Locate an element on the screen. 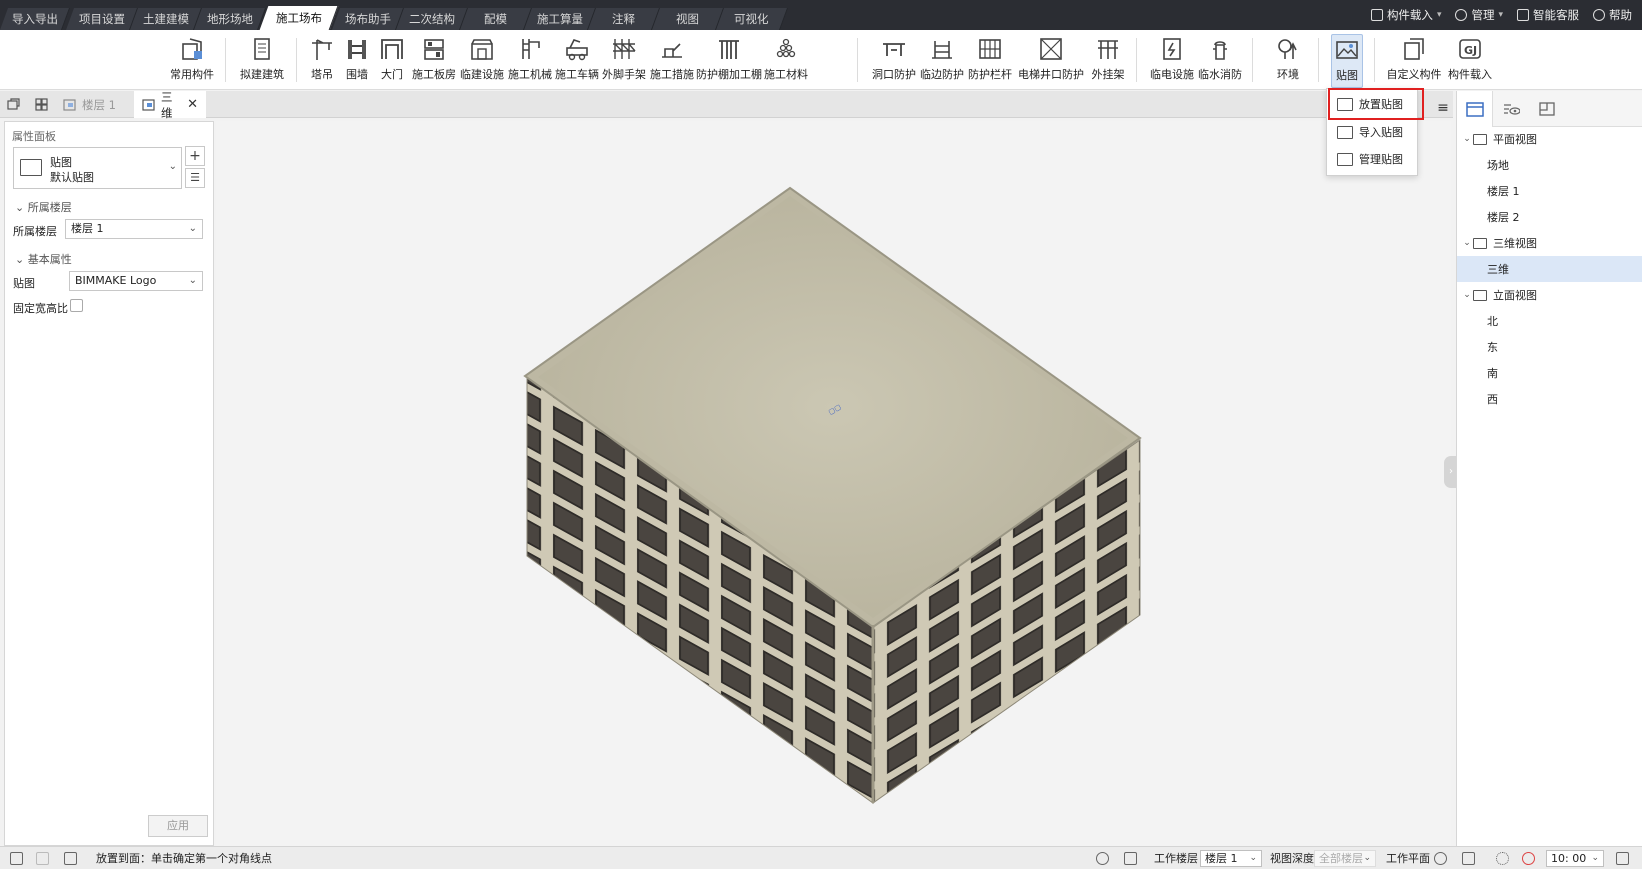  tab-layout is located at coordinates (1547, 109).